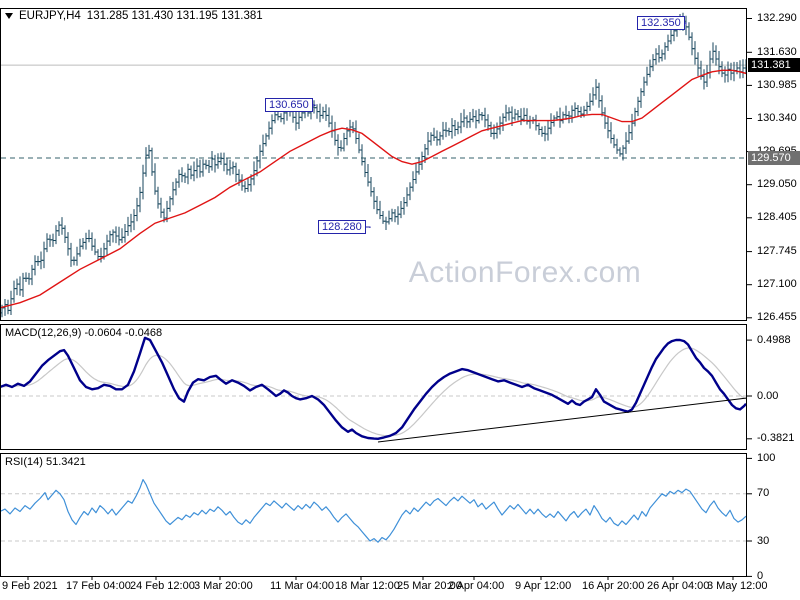 The height and width of the screenshot is (600, 800). I want to click on price-annotation-high: 132.350, so click(661, 23).